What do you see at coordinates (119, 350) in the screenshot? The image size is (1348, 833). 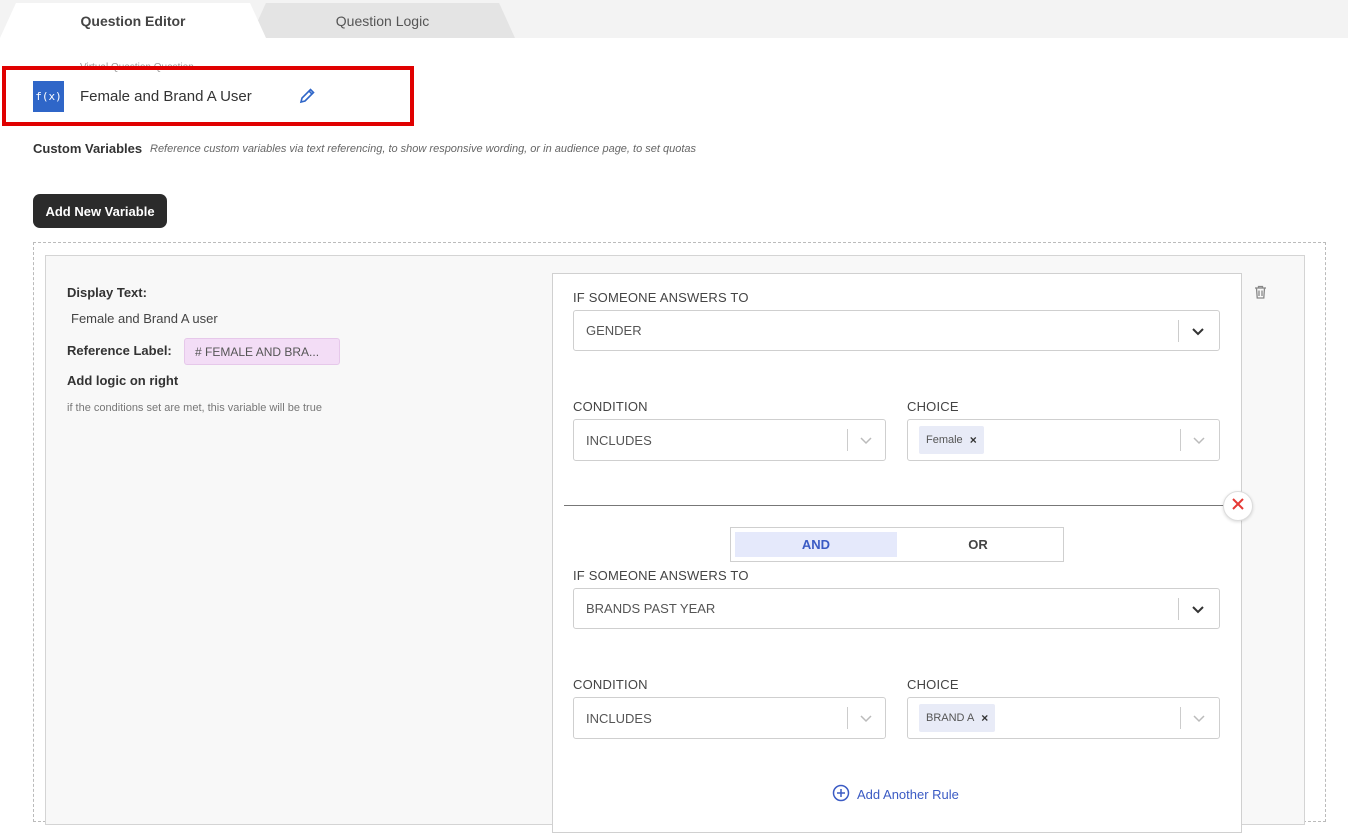 I see `reference-label: Reference Label:` at bounding box center [119, 350].